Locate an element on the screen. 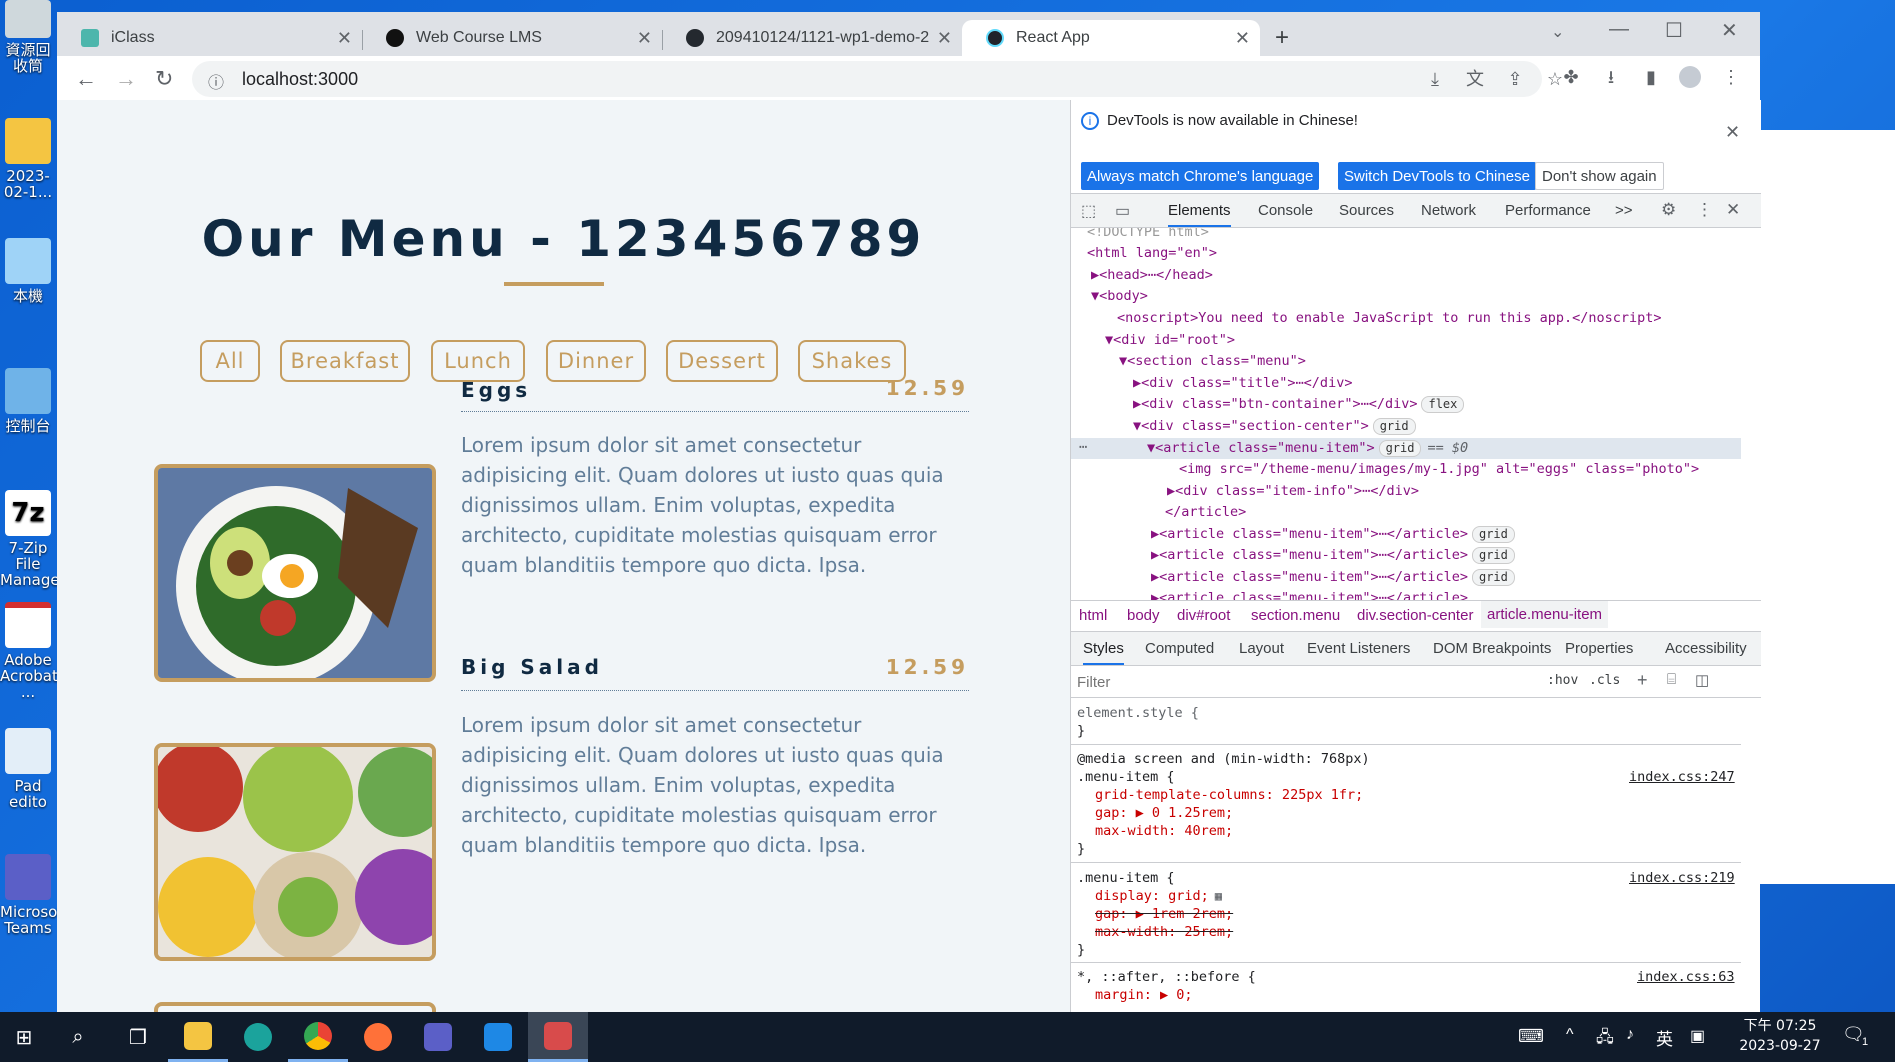  crumb-section-center: div.section-center is located at coordinates (1415, 615).